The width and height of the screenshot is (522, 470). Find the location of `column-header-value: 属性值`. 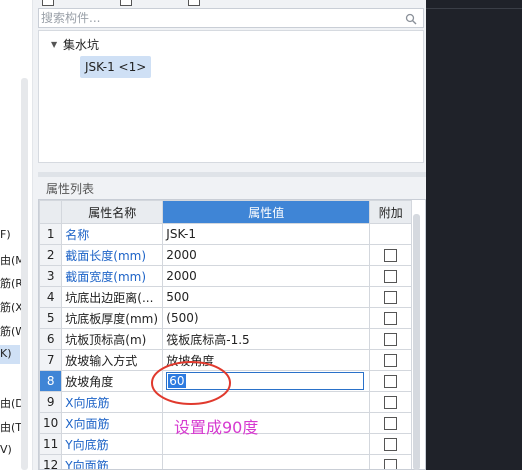

column-header-value: 属性值 is located at coordinates (266, 212).